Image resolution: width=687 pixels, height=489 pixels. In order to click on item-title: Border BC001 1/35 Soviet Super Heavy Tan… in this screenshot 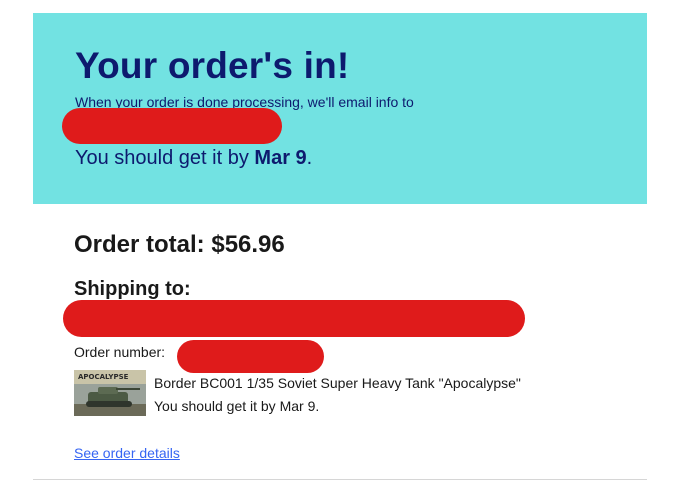, I will do `click(337, 383)`.